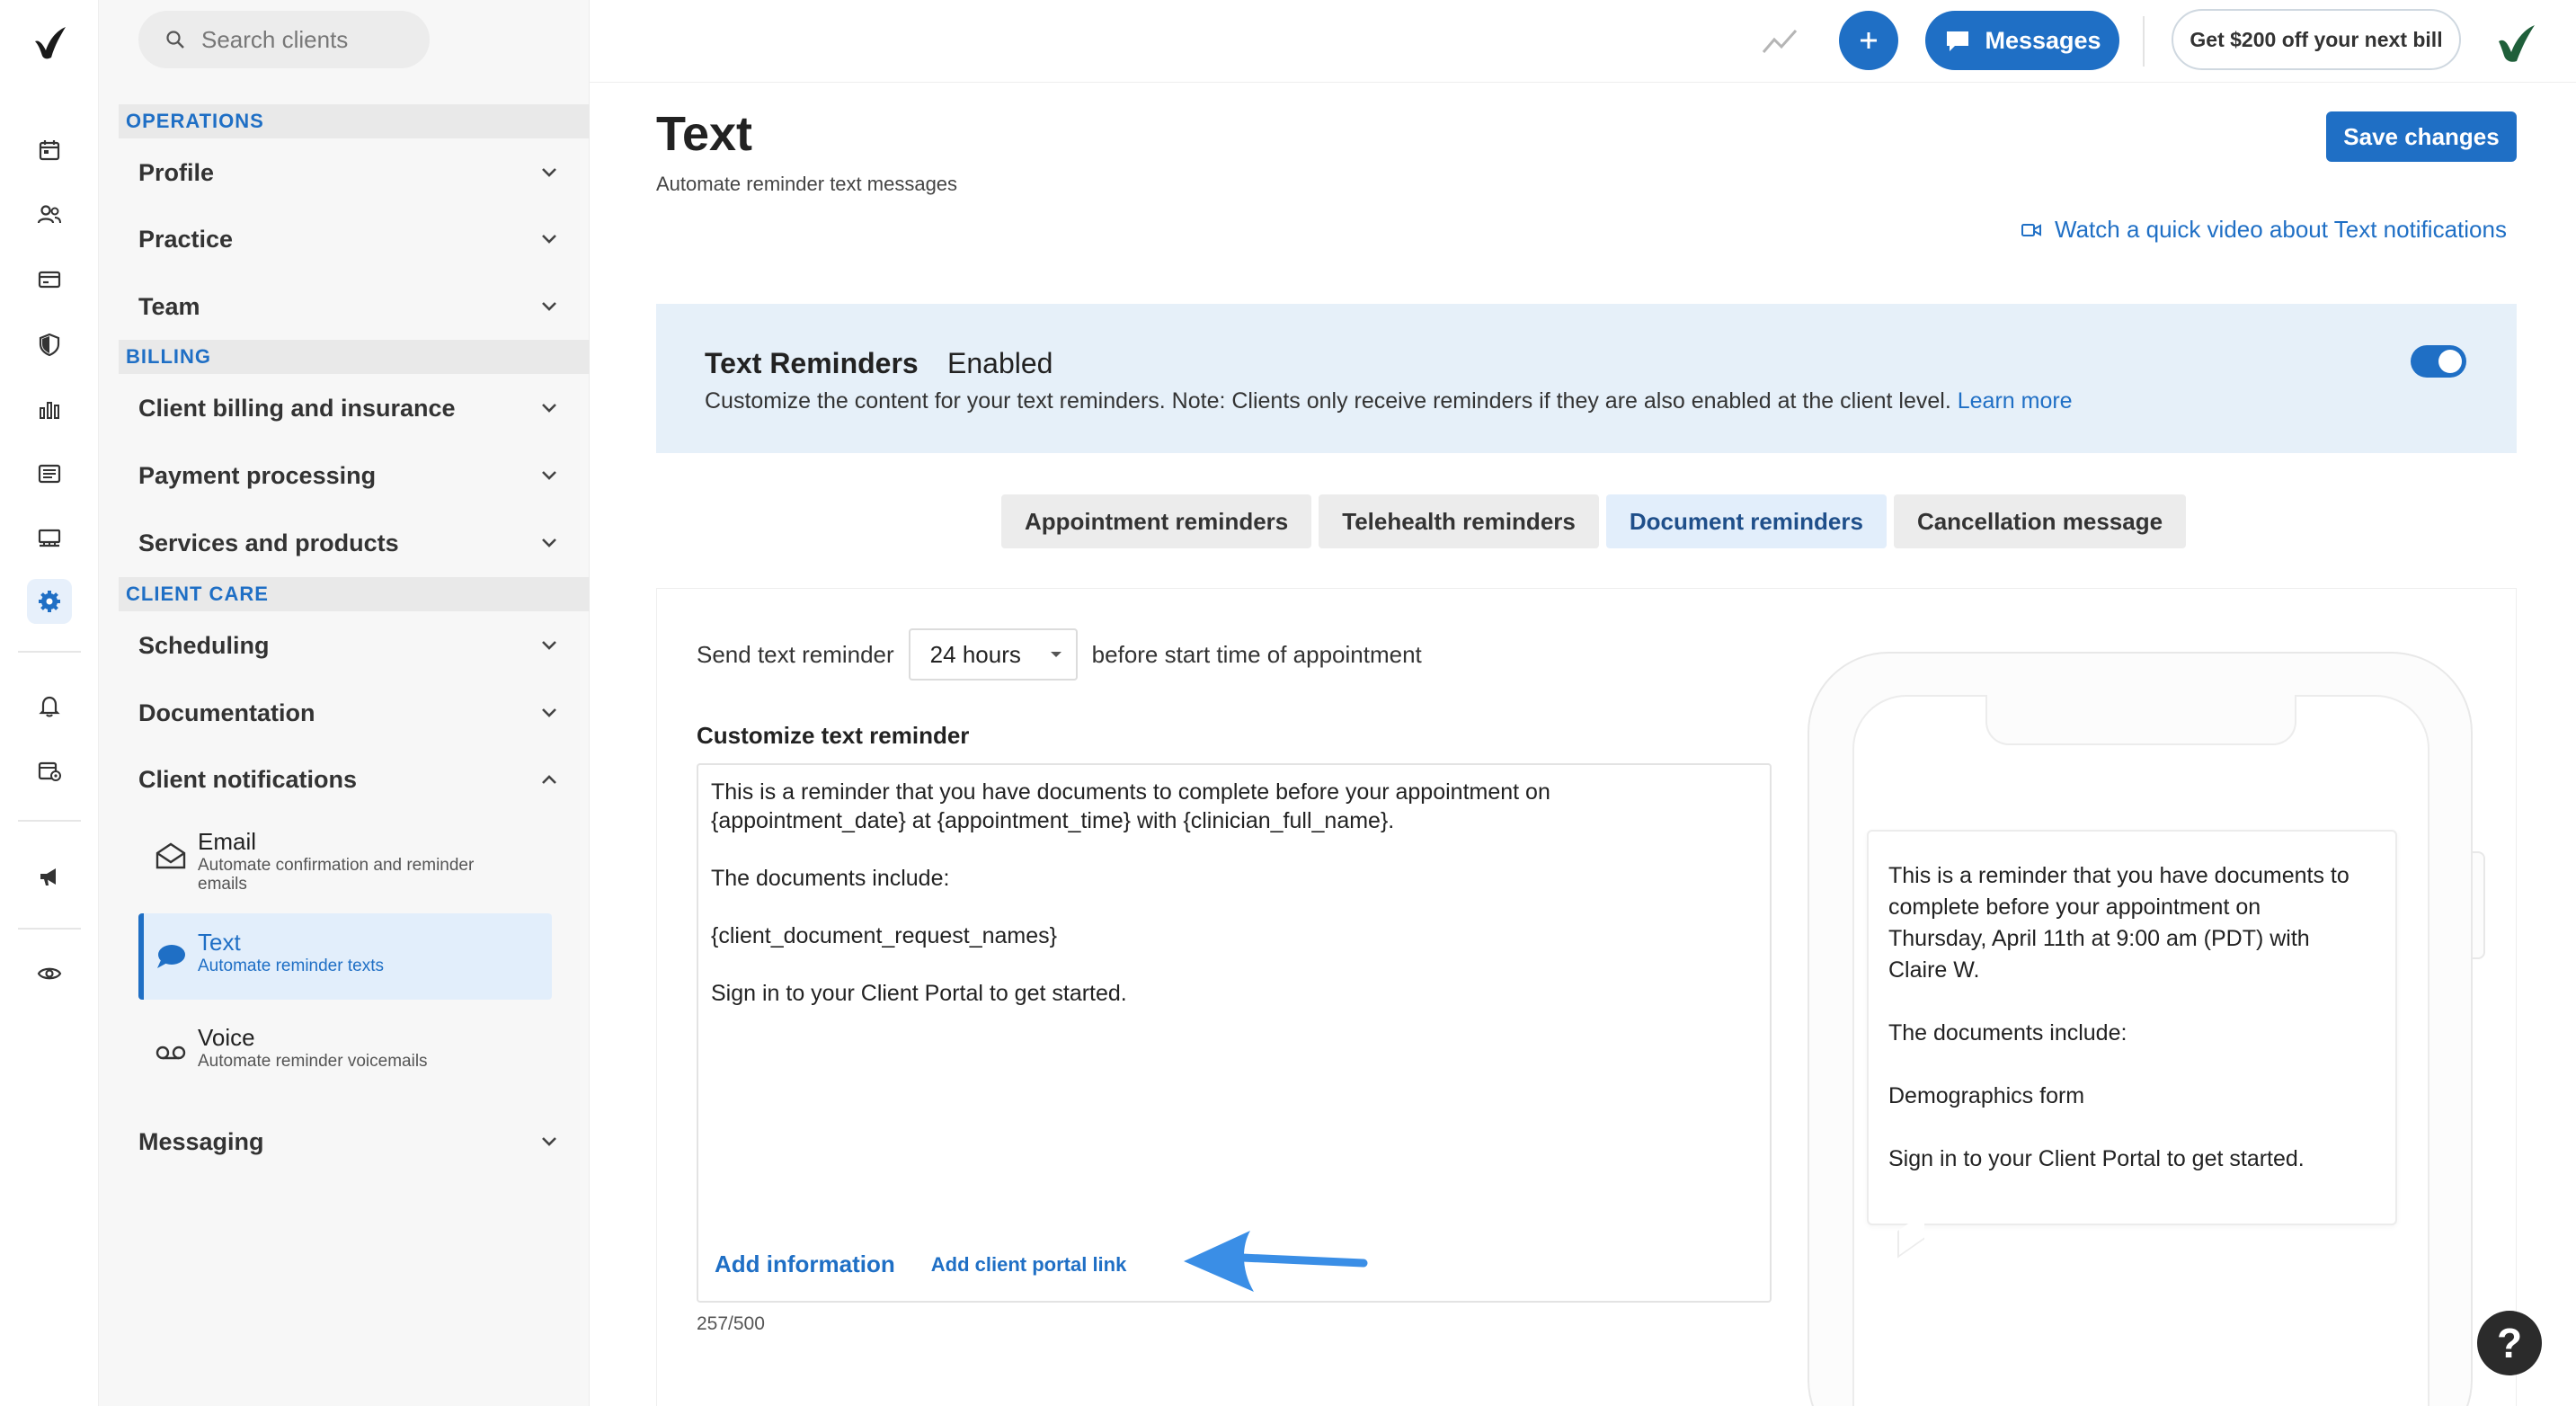 This screenshot has height=1406, width=2576. What do you see at coordinates (349, 779) in the screenshot?
I see `sidebar-item-client-notifications: Client notifications` at bounding box center [349, 779].